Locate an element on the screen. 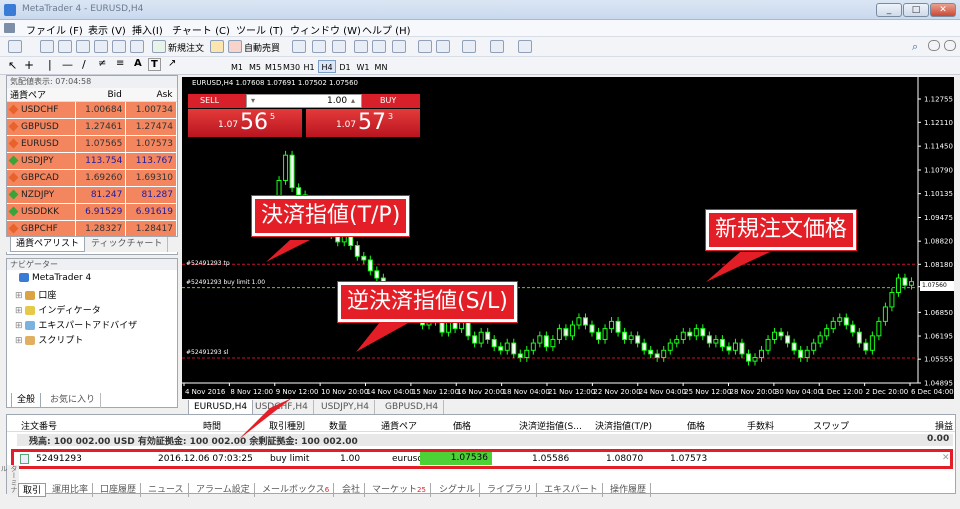  order-callout-pointer is located at coordinates (265, 419).